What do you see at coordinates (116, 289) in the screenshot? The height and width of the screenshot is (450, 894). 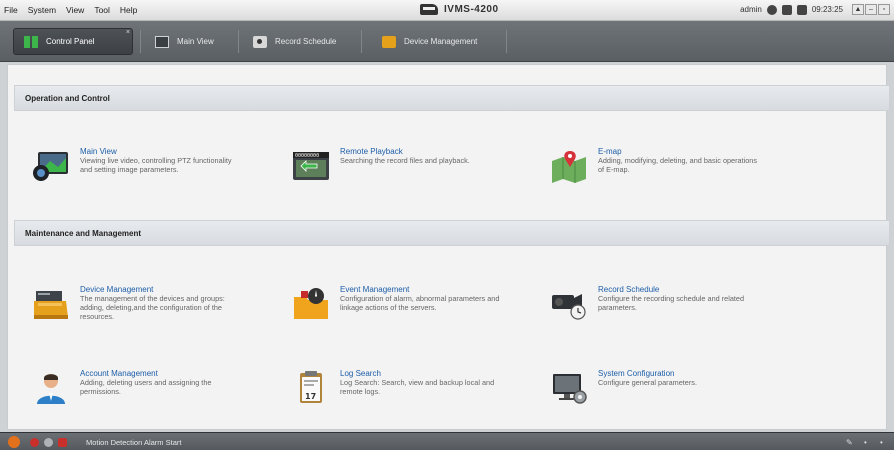 I see `item-title: Device Management` at bounding box center [116, 289].